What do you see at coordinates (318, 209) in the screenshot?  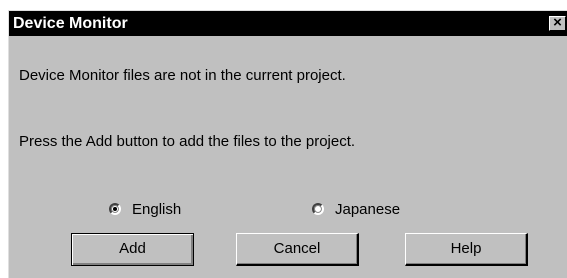 I see `radio-unchecked-icon` at bounding box center [318, 209].